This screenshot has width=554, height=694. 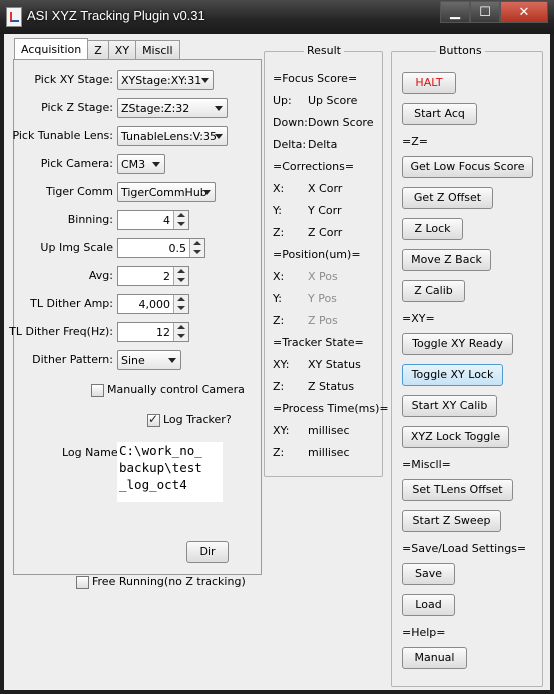 What do you see at coordinates (153, 419) in the screenshot?
I see `log-tracker-checkbox` at bounding box center [153, 419].